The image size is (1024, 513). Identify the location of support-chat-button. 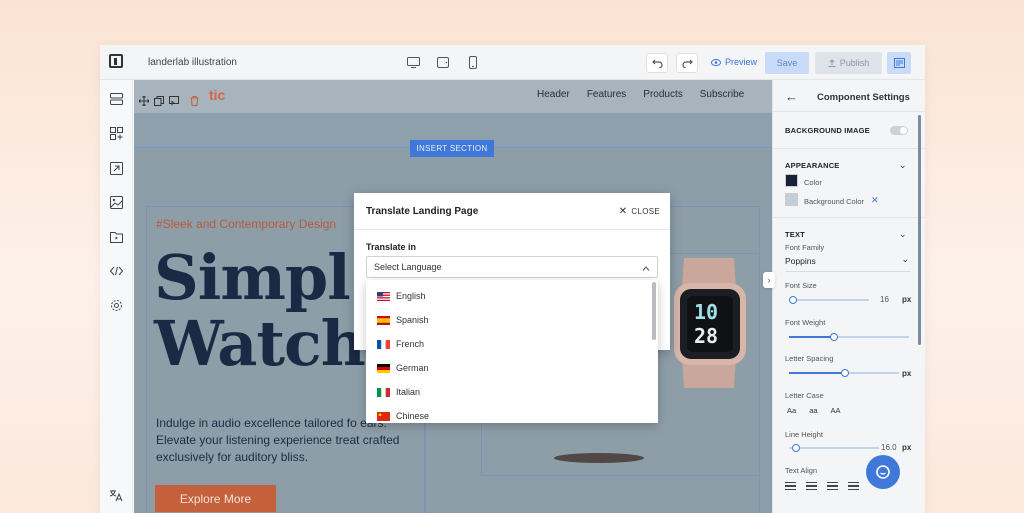
(883, 472).